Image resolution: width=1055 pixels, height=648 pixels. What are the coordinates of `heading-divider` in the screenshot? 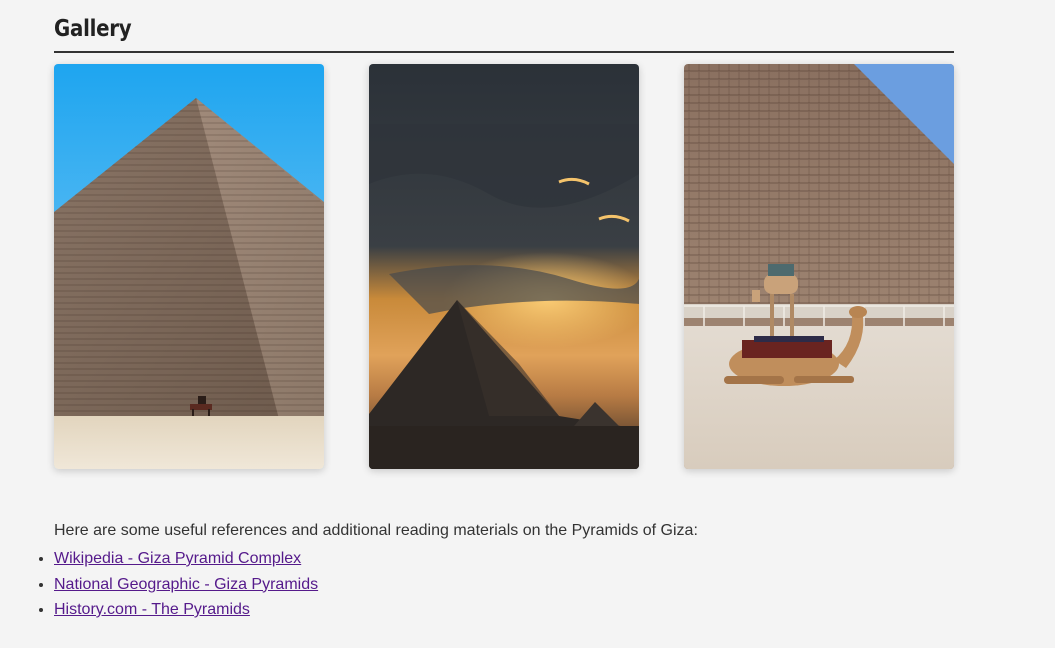 It's located at (504, 52).